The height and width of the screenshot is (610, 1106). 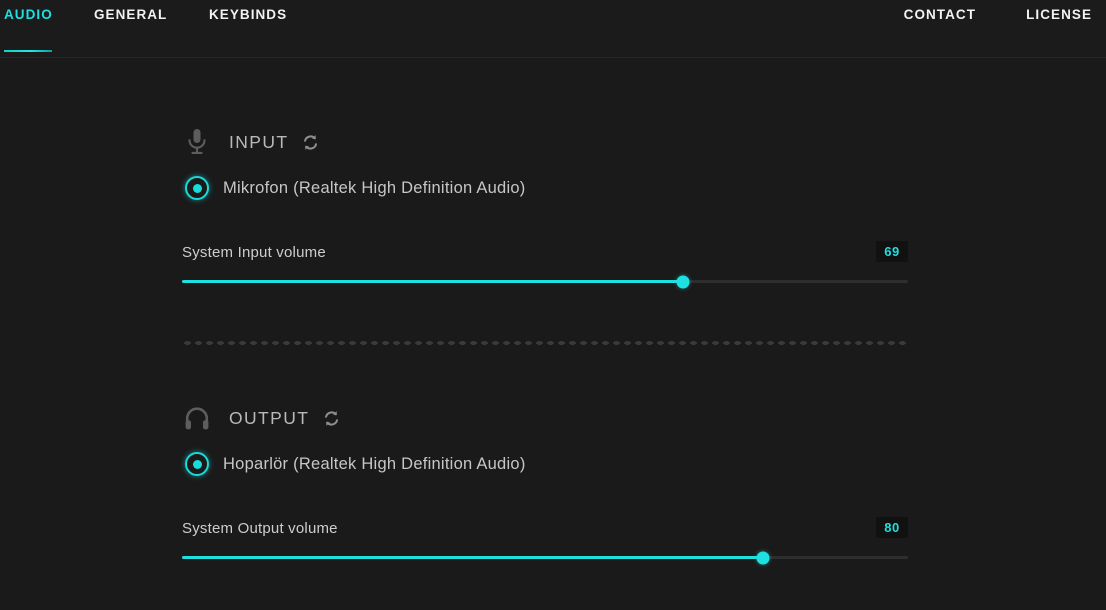 I want to click on input-volume-thumb, so click(x=683, y=281).